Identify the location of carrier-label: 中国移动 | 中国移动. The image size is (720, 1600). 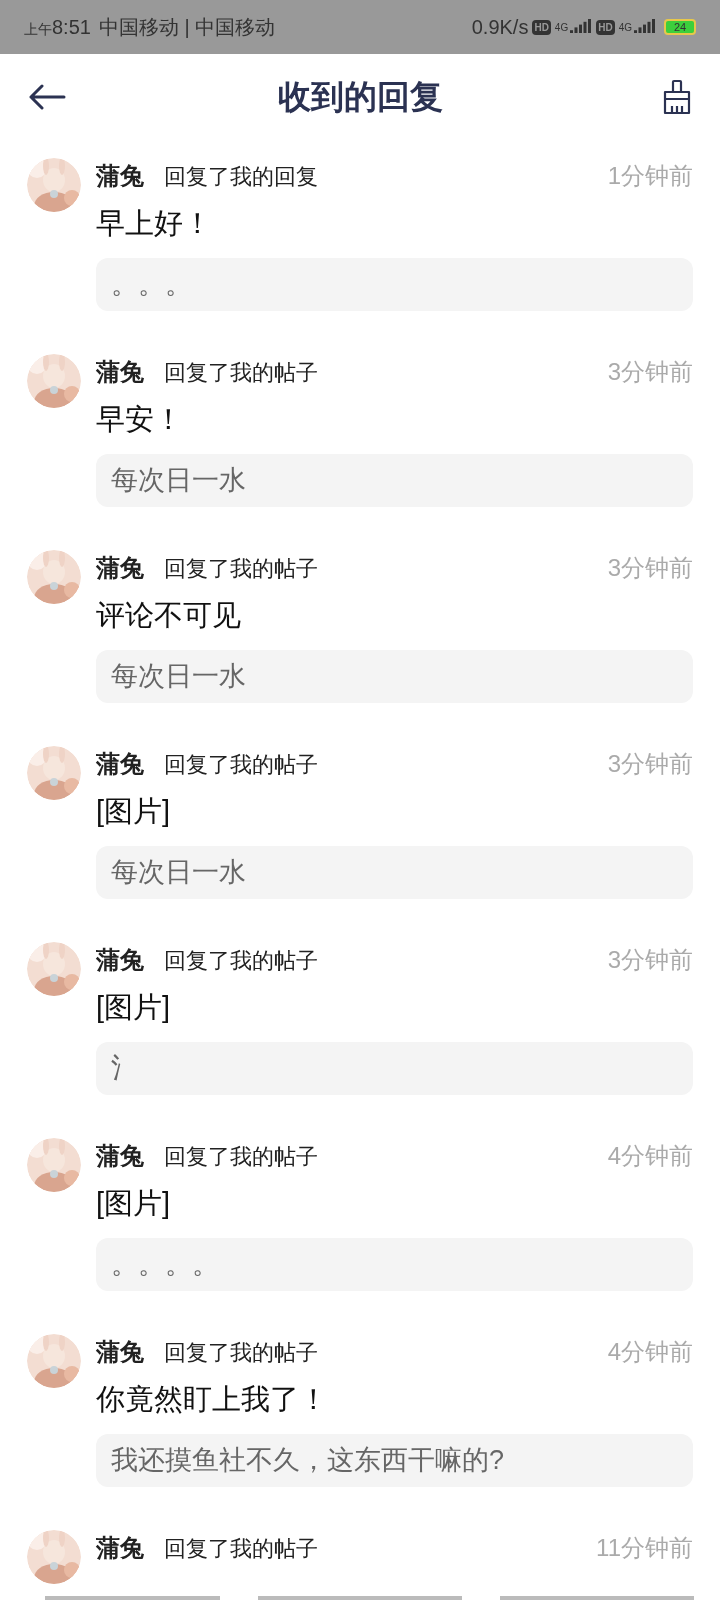
(187, 27).